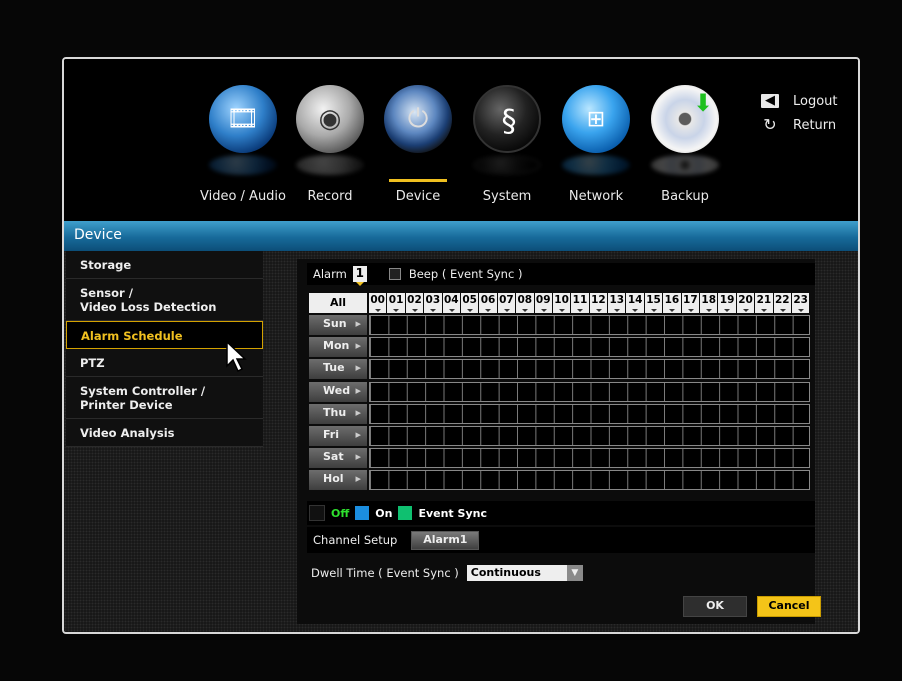 This screenshot has width=902, height=681. I want to click on hour-header-cell: 17, so click(690, 303).